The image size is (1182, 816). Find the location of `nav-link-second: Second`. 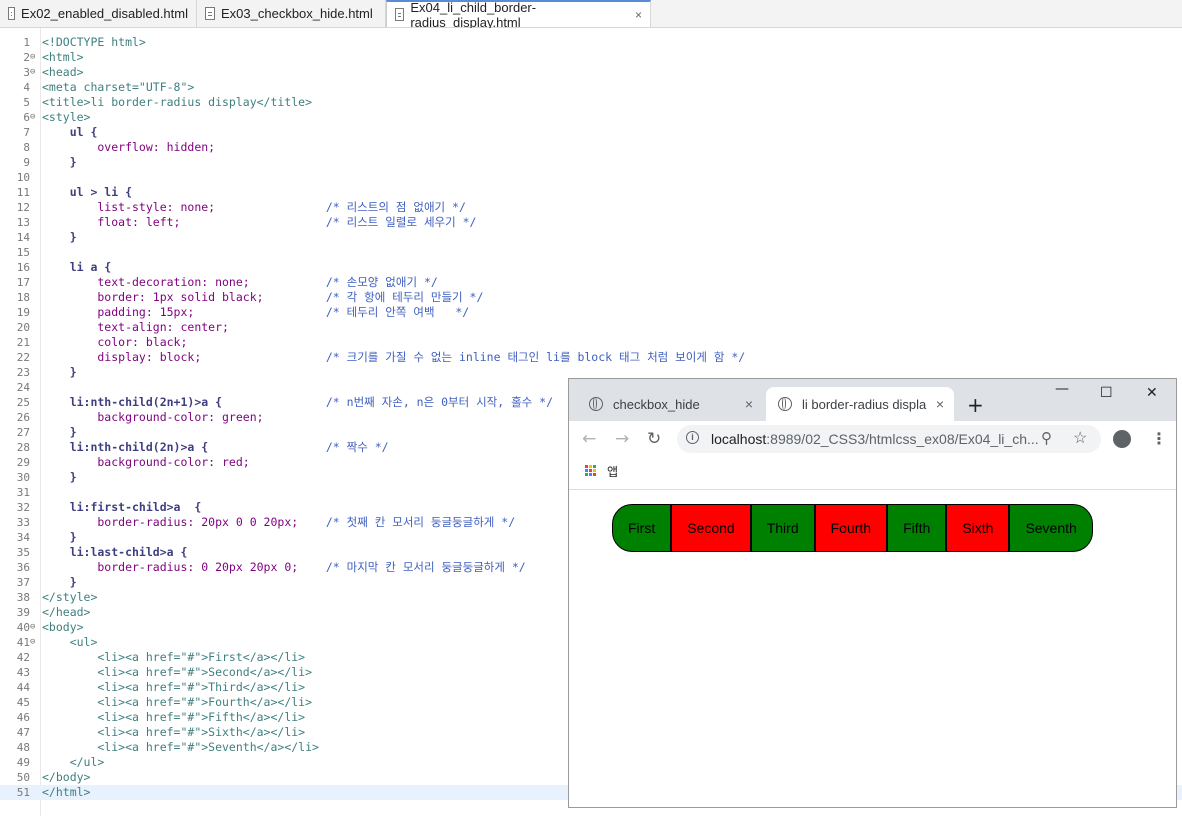

nav-link-second: Second is located at coordinates (711, 528).